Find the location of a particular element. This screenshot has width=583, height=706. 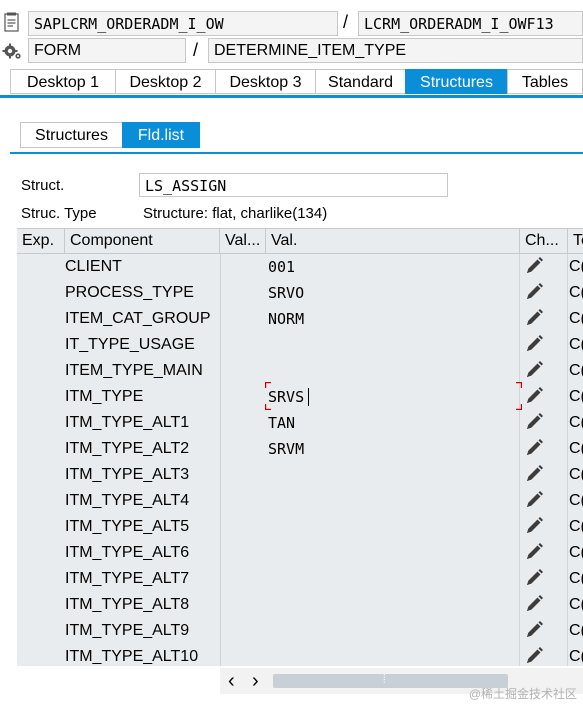

component-cell: ITM_TYPE_ALT1 is located at coordinates (127, 422).